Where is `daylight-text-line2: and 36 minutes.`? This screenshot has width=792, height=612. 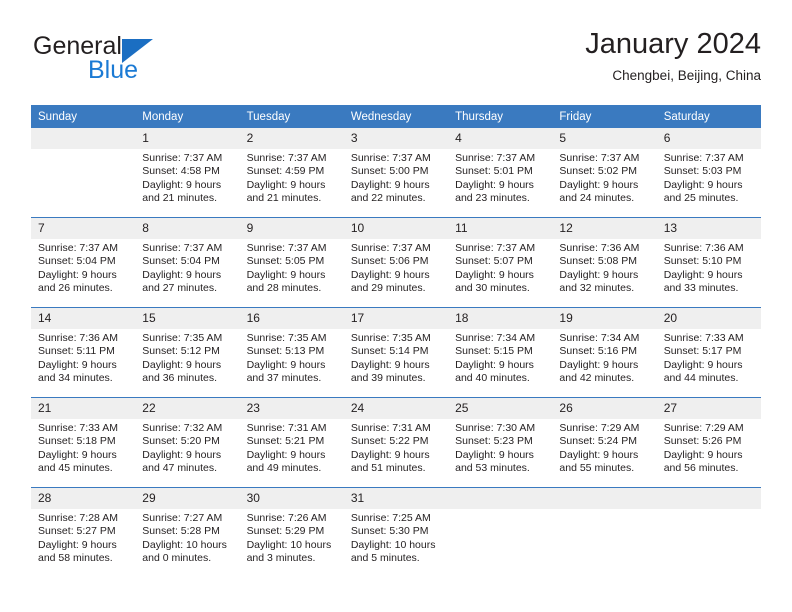
daylight-text-line2: and 36 minutes. is located at coordinates (179, 377).